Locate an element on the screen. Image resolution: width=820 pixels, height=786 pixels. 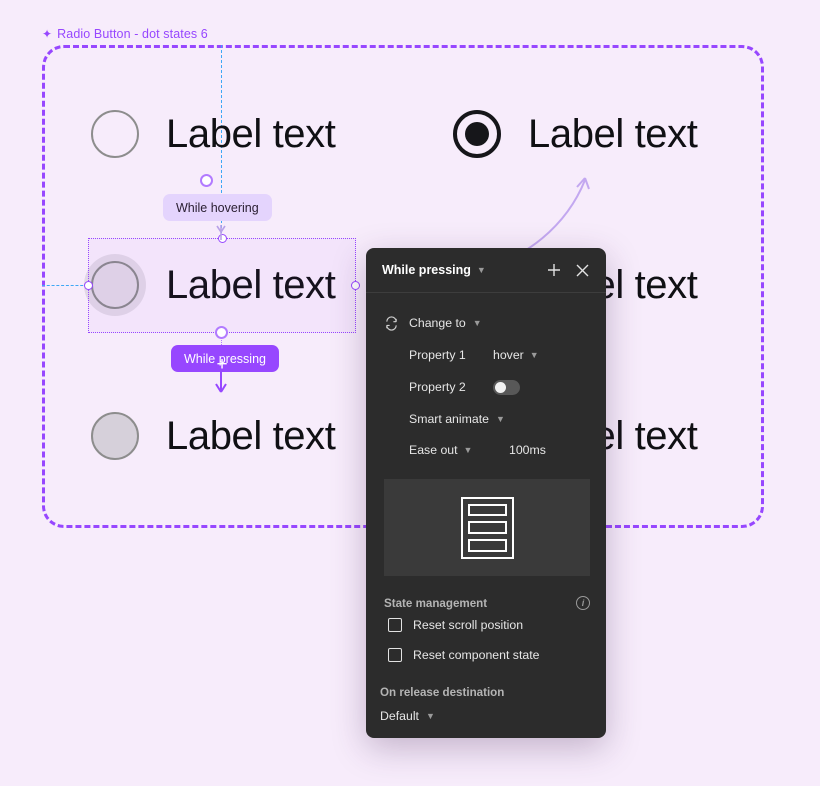
property-2-label: Property 2 is located at coordinates (437, 387).